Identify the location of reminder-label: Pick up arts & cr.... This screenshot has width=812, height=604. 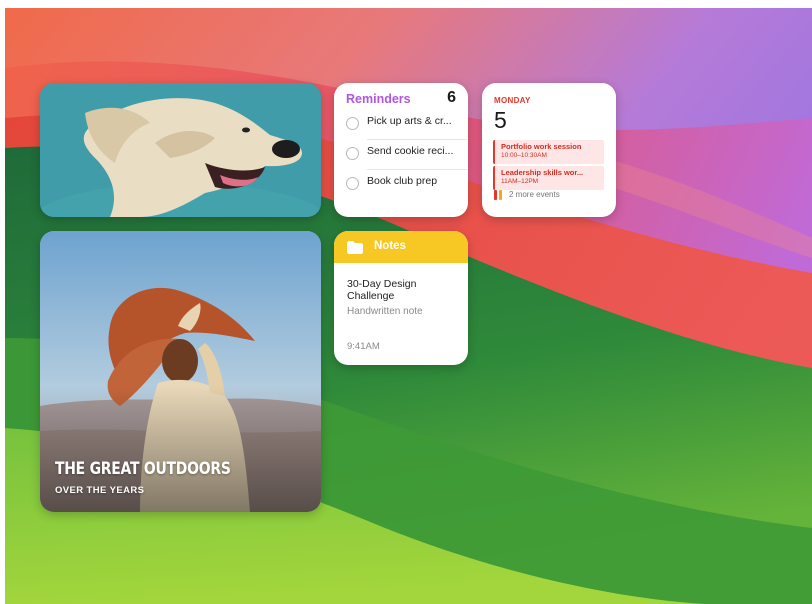
(409, 121).